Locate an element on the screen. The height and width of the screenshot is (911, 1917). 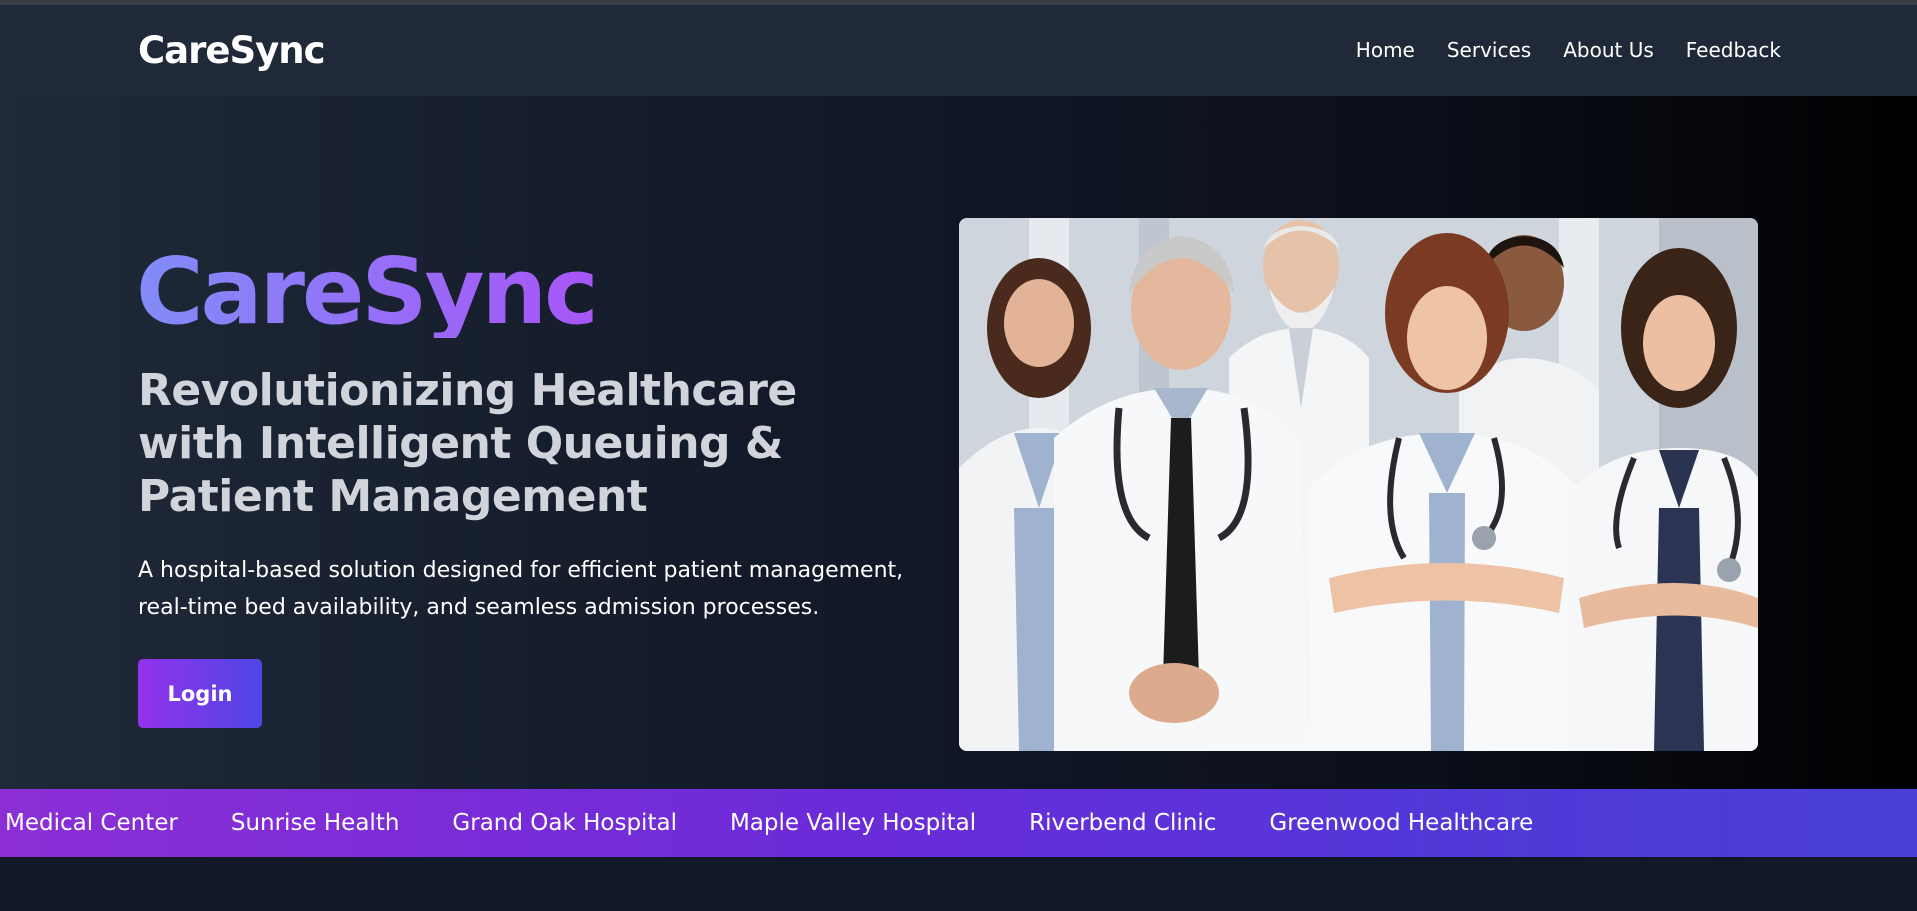
nav-links: Home Services About Us Feedback is located at coordinates (1568, 50).